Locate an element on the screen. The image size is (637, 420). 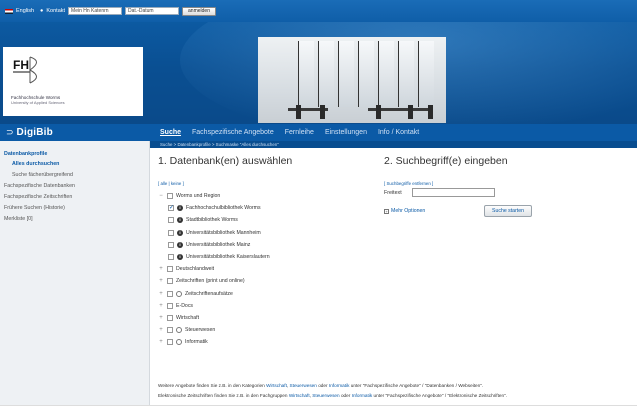
footer-link-informatik: Informatik is located at coordinates (339, 385).